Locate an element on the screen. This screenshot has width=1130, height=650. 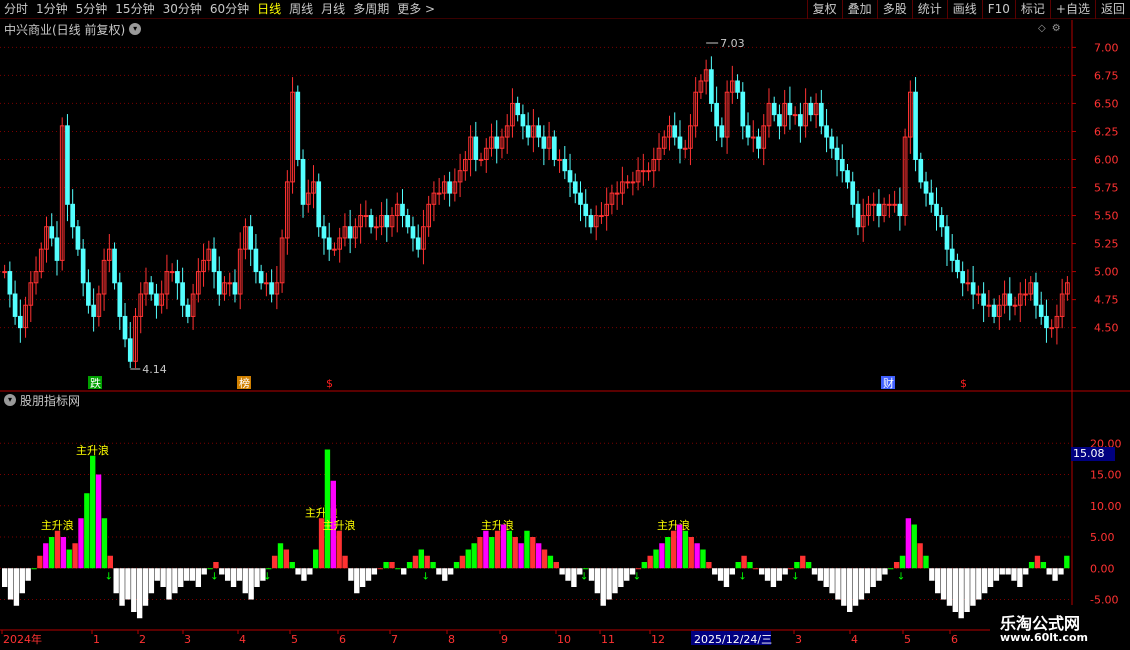
date-label: 1 is located at coordinates (96, 639).